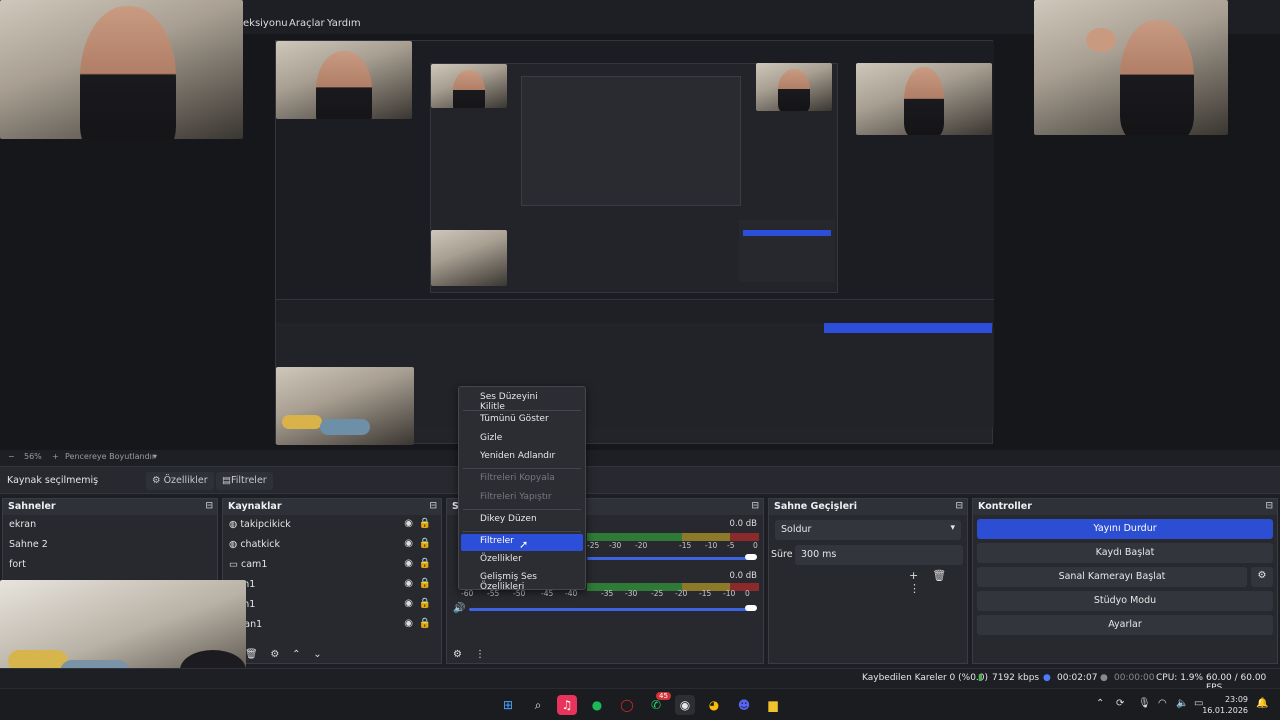 Image resolution: width=1280 pixels, height=720 pixels. I want to click on tray-overflow-icon: ⌃, so click(1100, 703).